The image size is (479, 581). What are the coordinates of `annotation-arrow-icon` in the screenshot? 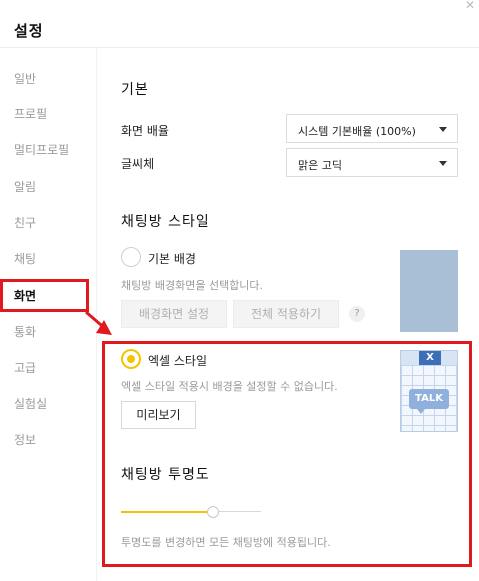 It's located at (98, 322).